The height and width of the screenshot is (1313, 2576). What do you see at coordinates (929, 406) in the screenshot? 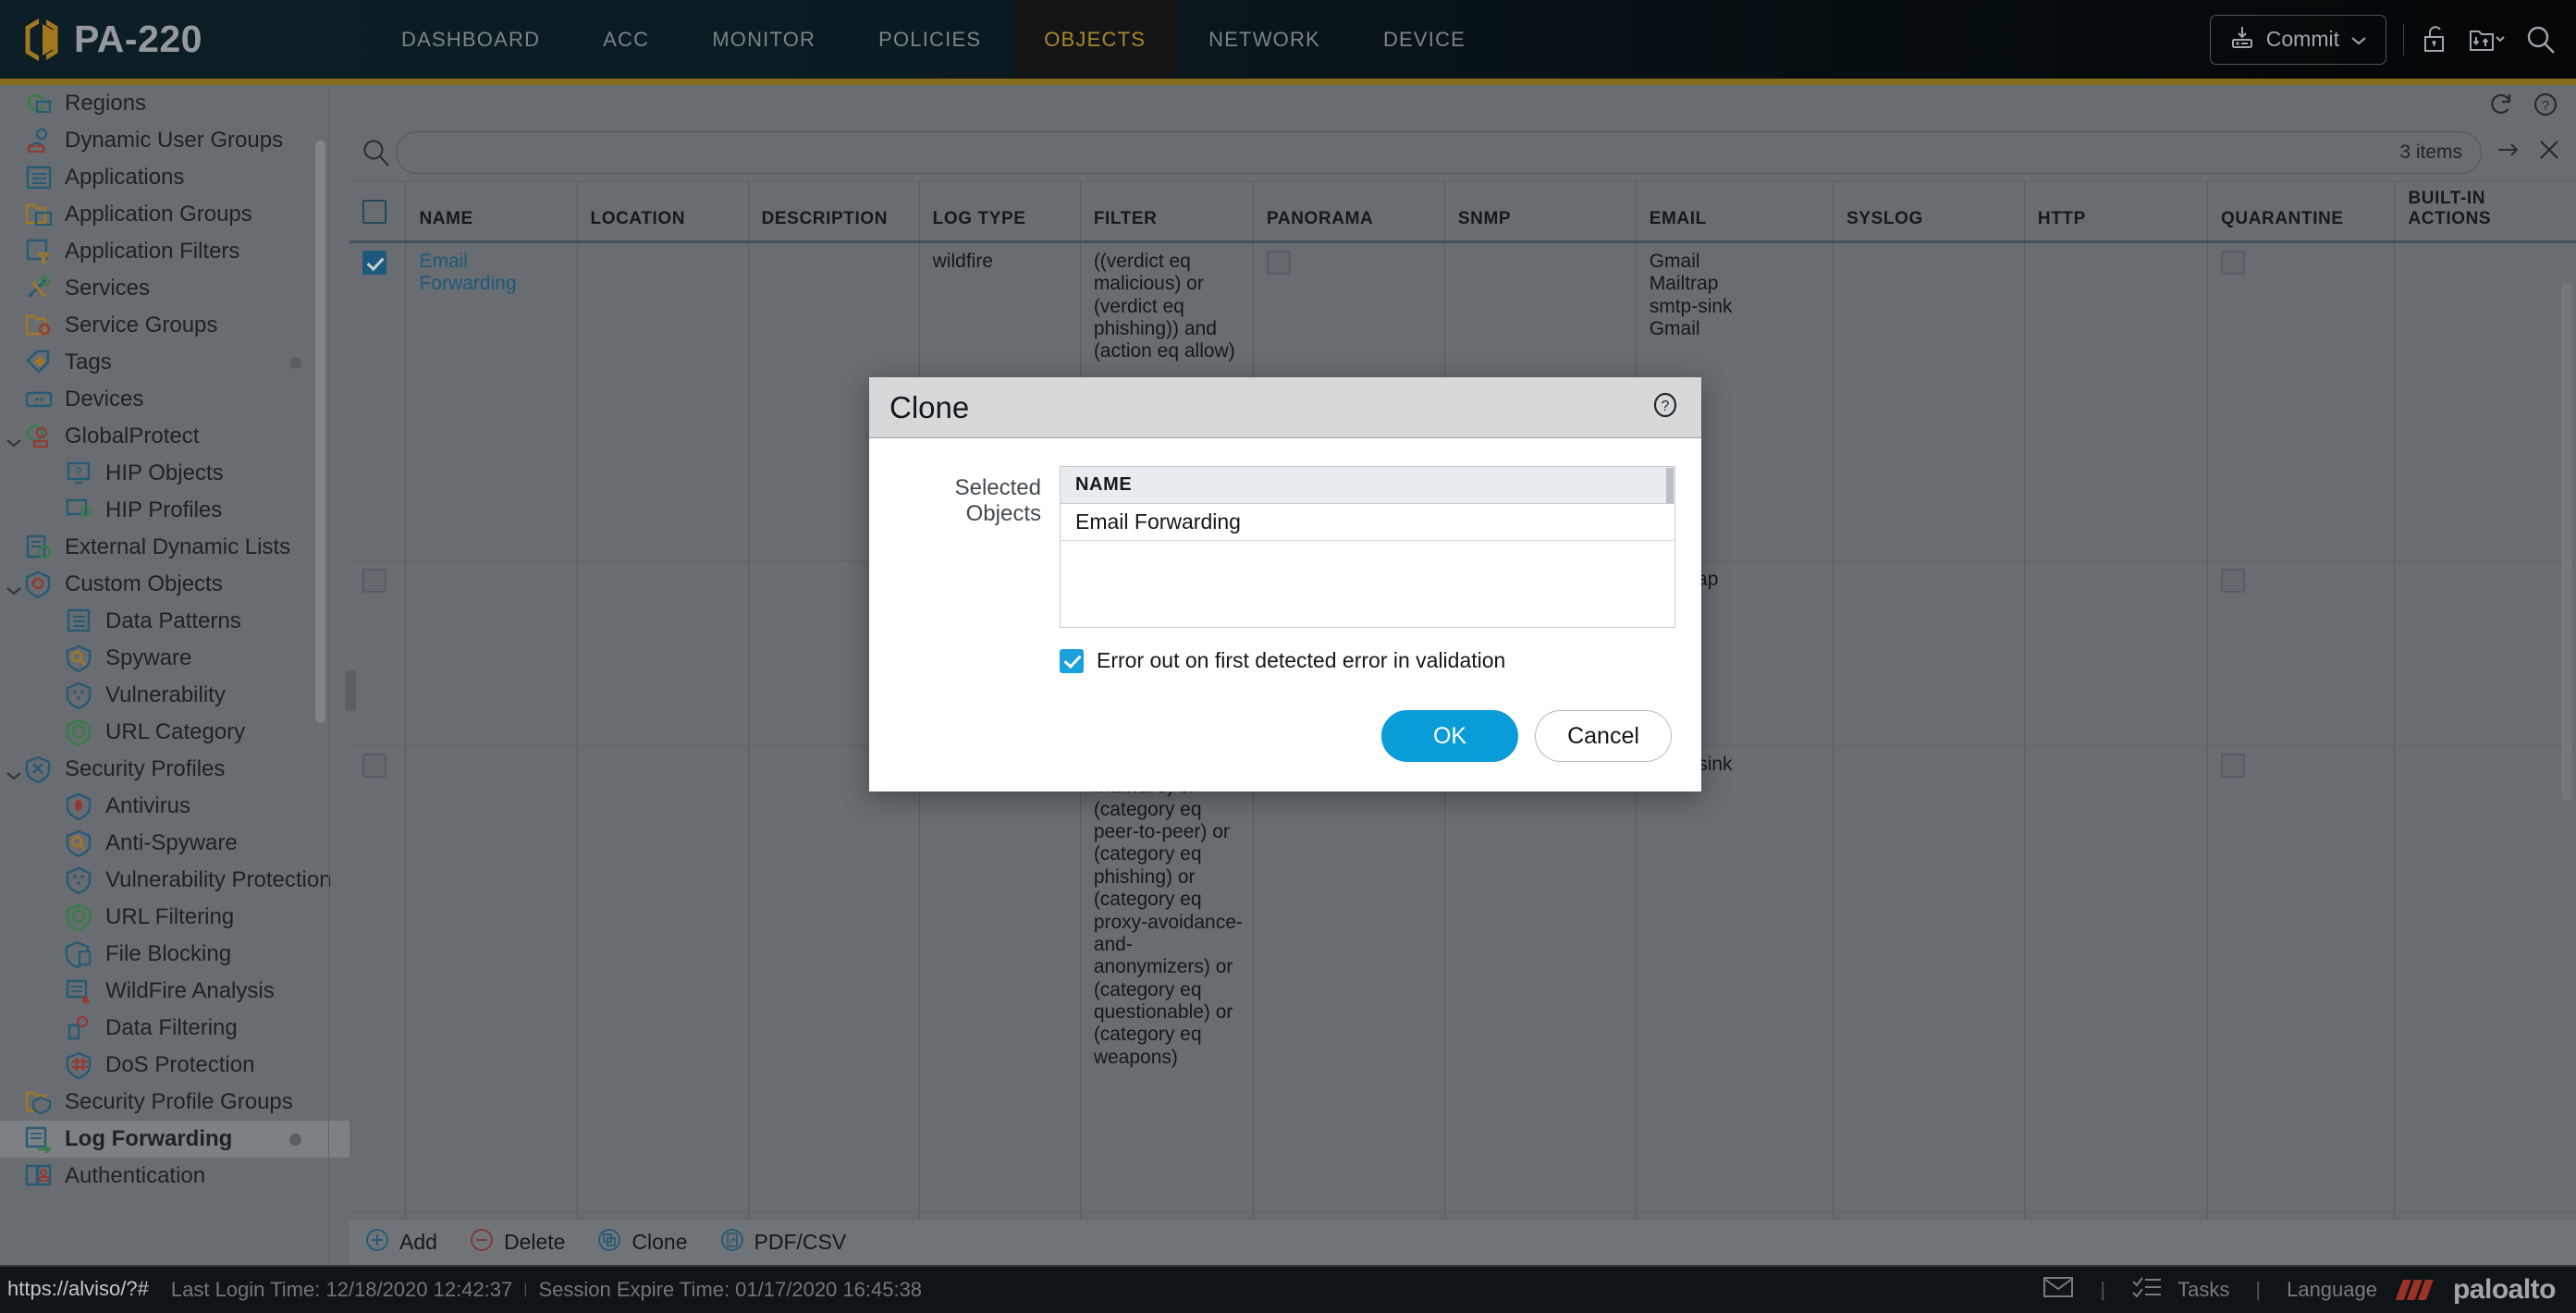
I see `dialog-title: Clone` at bounding box center [929, 406].